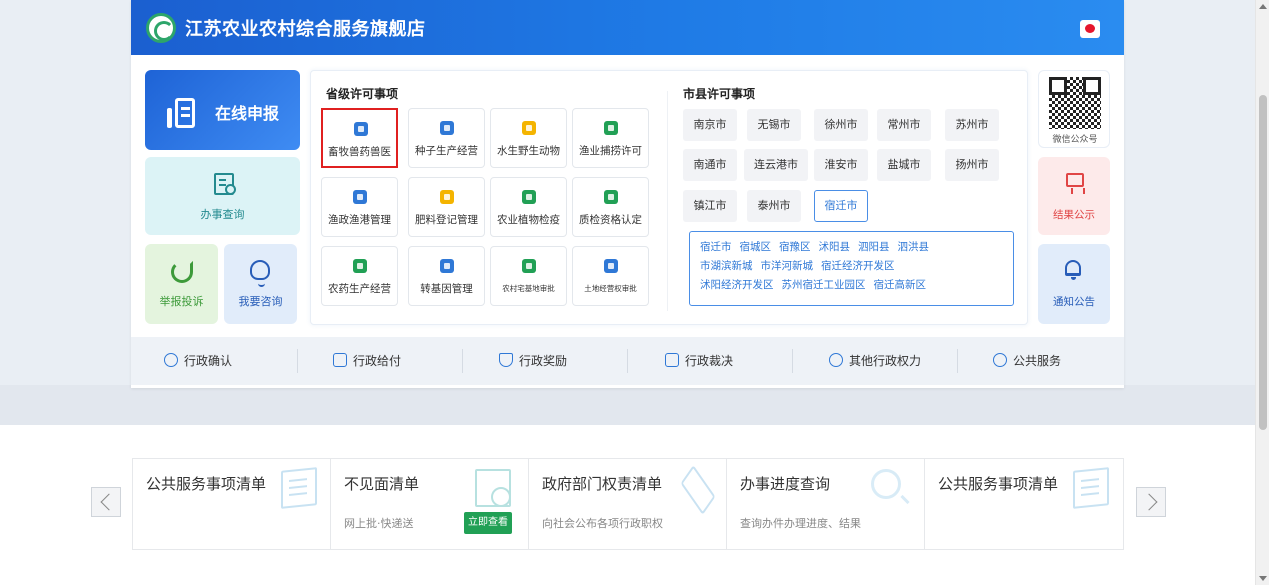  I want to click on carousel-prev-button, so click(106, 502).